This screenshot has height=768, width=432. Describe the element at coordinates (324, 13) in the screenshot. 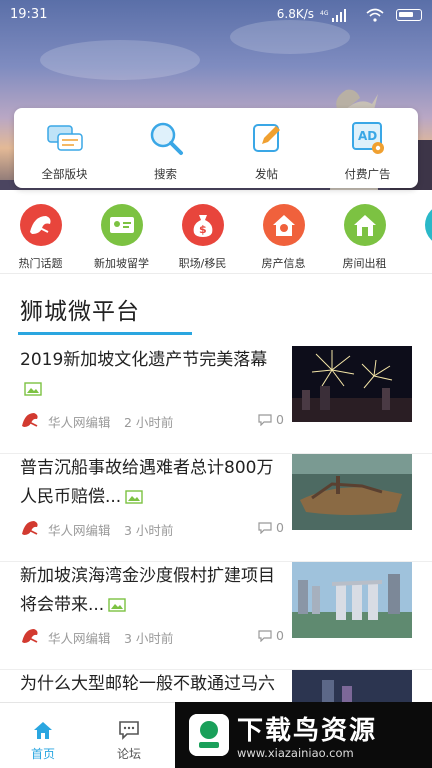

I see `svg-text: 4G` at that location.